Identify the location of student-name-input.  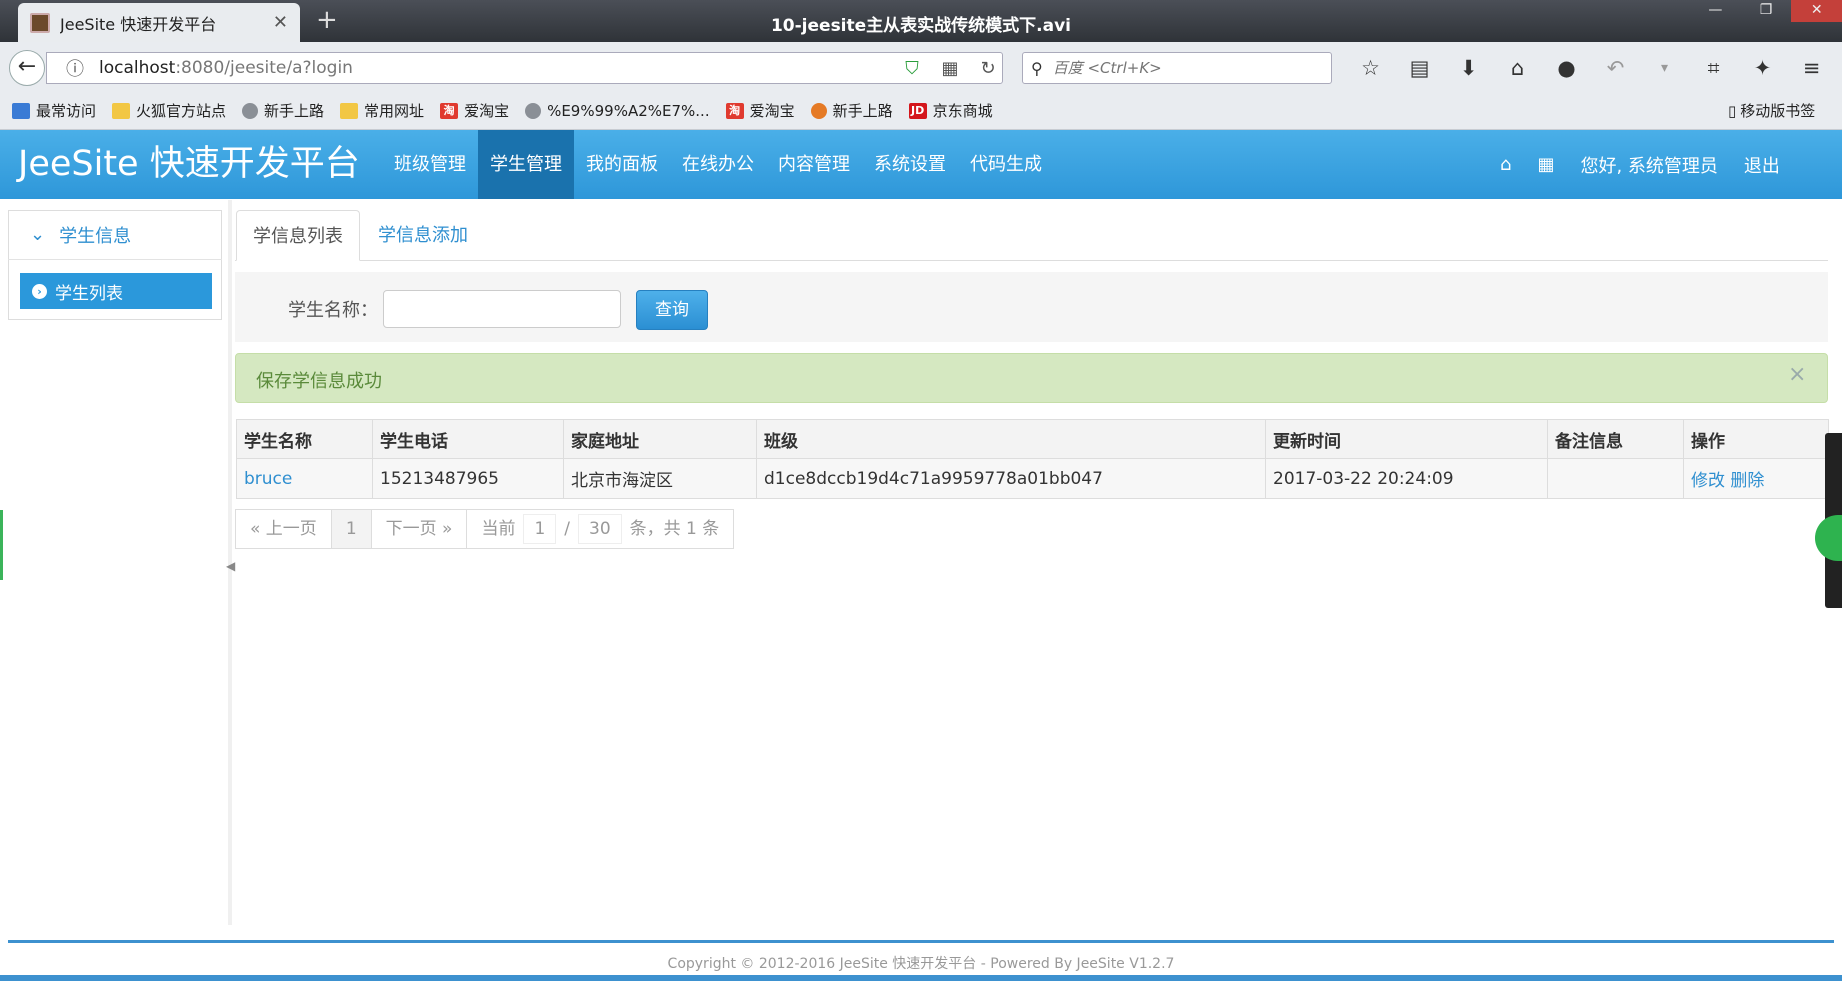
(502, 309).